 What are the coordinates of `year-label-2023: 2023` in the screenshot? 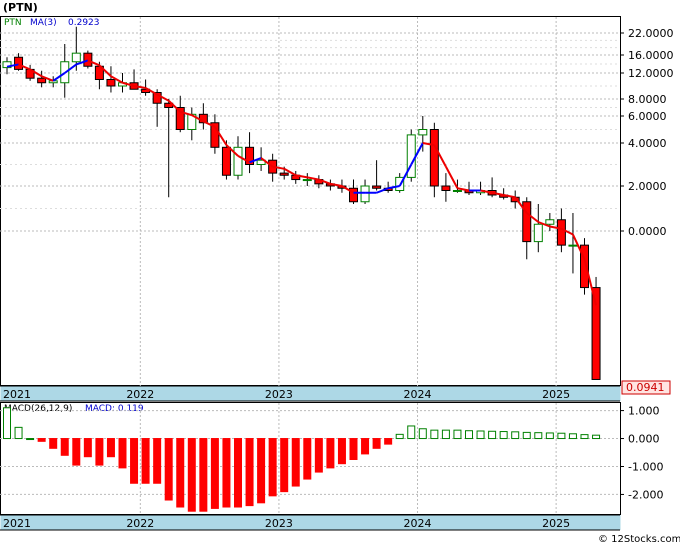 It's located at (279, 394).